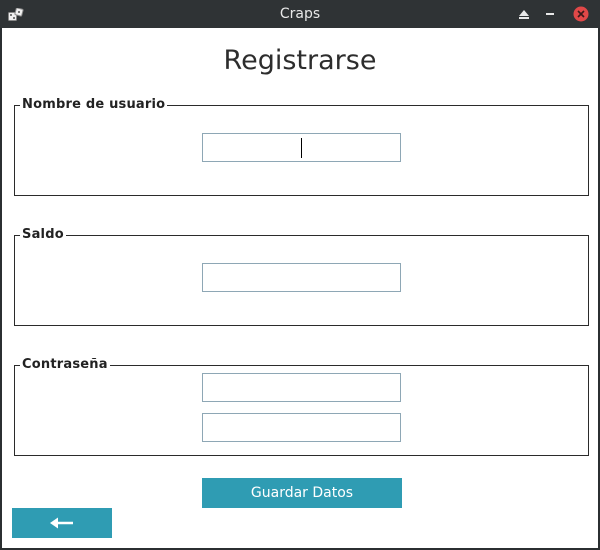 Image resolution: width=600 pixels, height=550 pixels. I want to click on balance-input, so click(301, 277).